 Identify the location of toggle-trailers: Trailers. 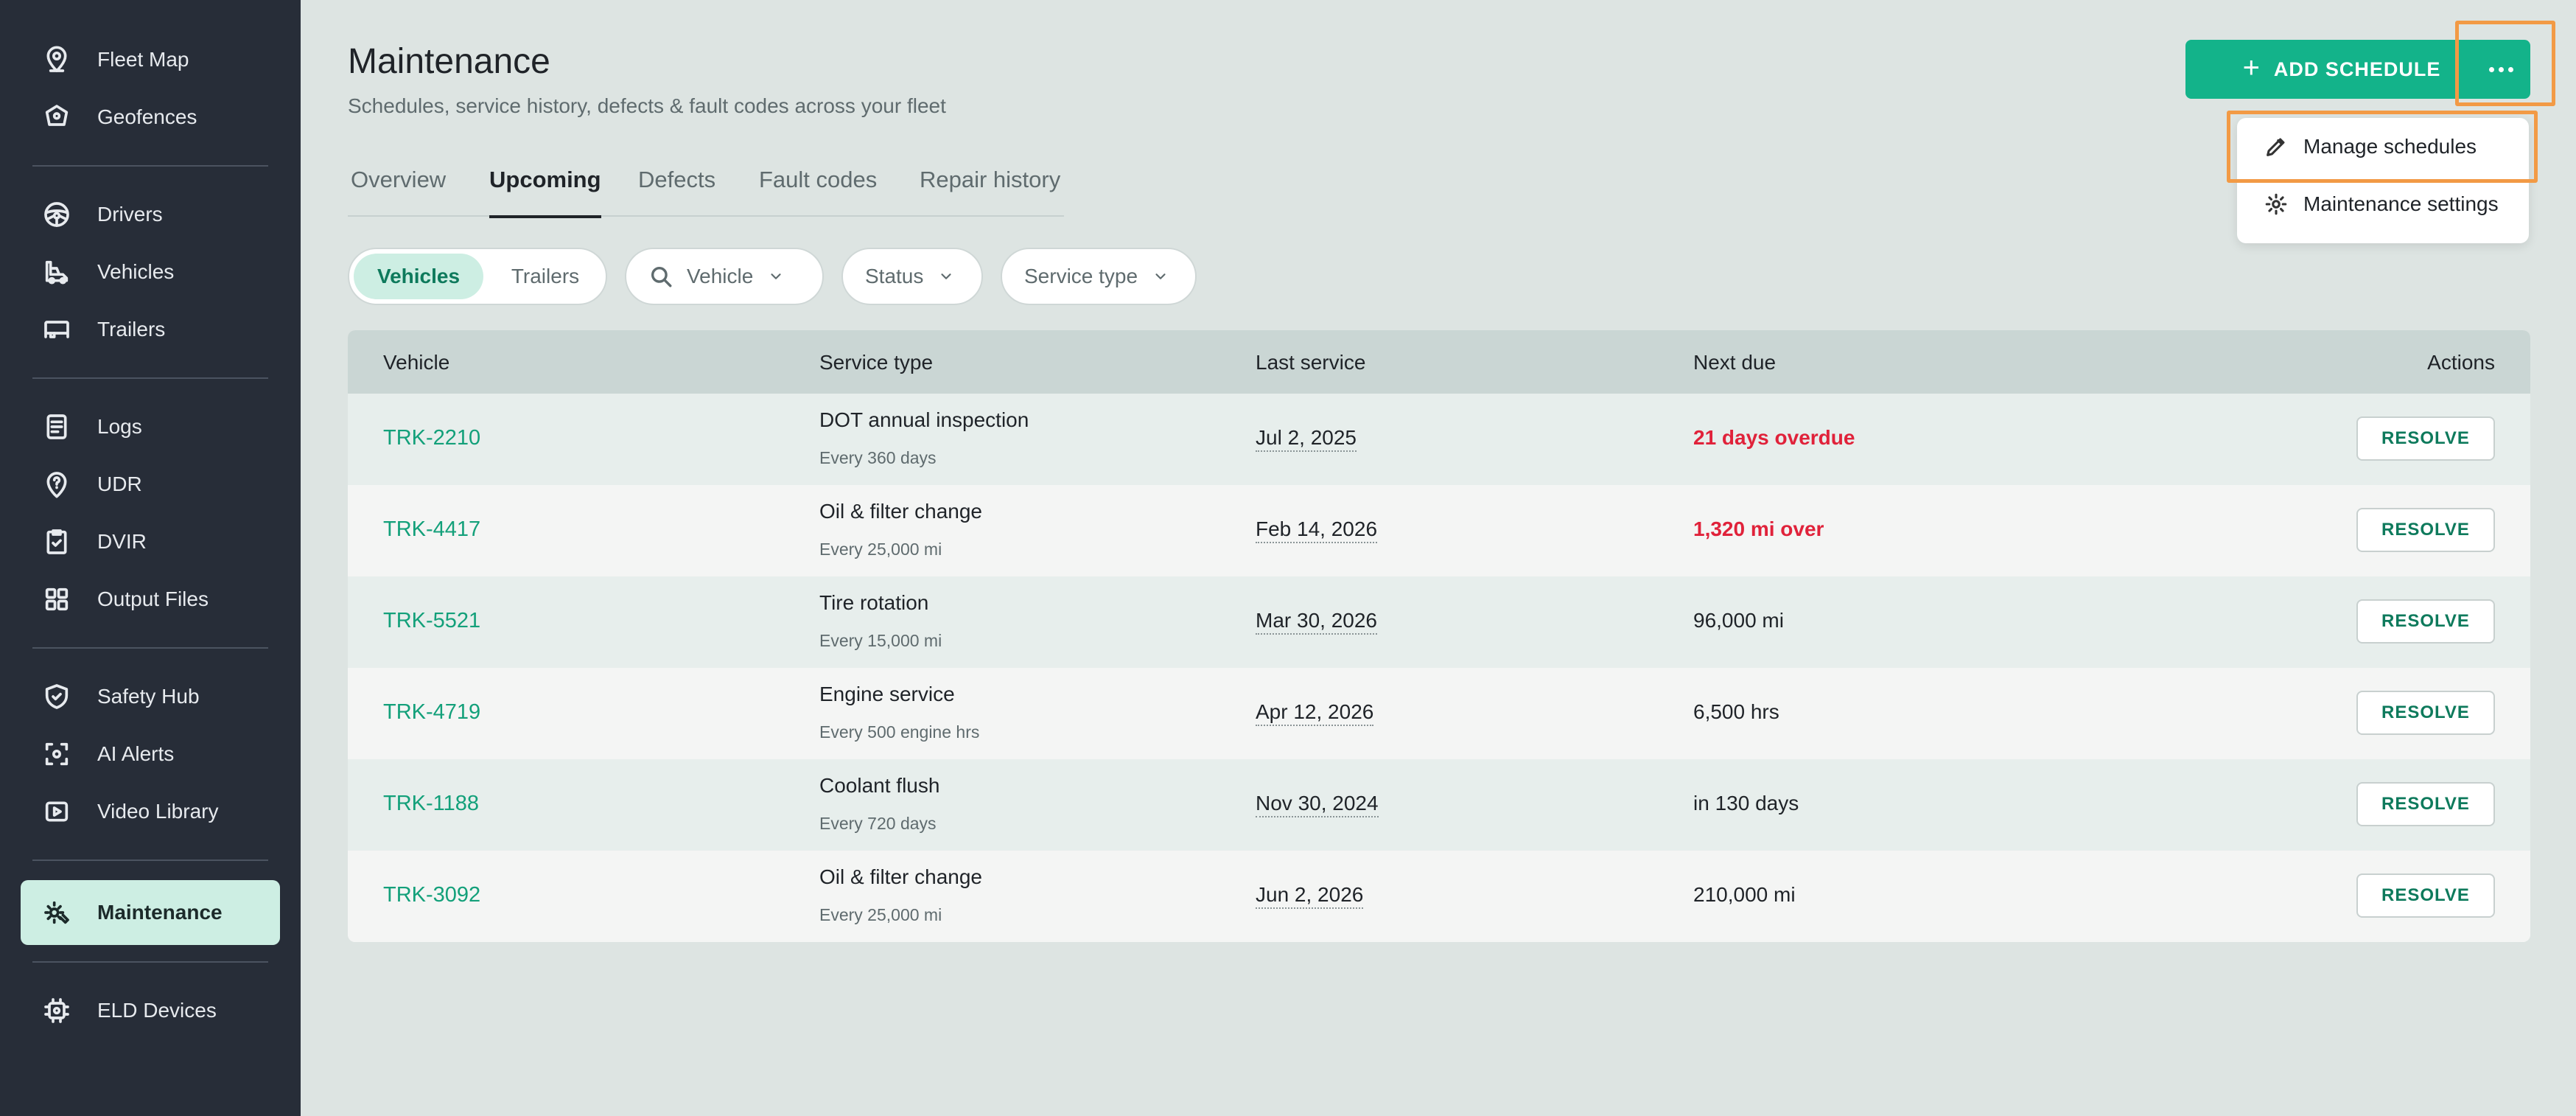
(545, 276).